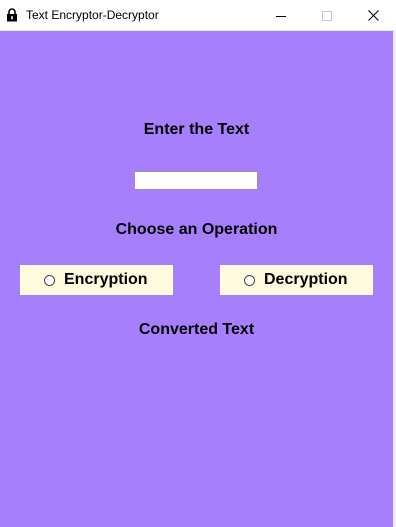  I want to click on encryption-radio-button, so click(49, 280).